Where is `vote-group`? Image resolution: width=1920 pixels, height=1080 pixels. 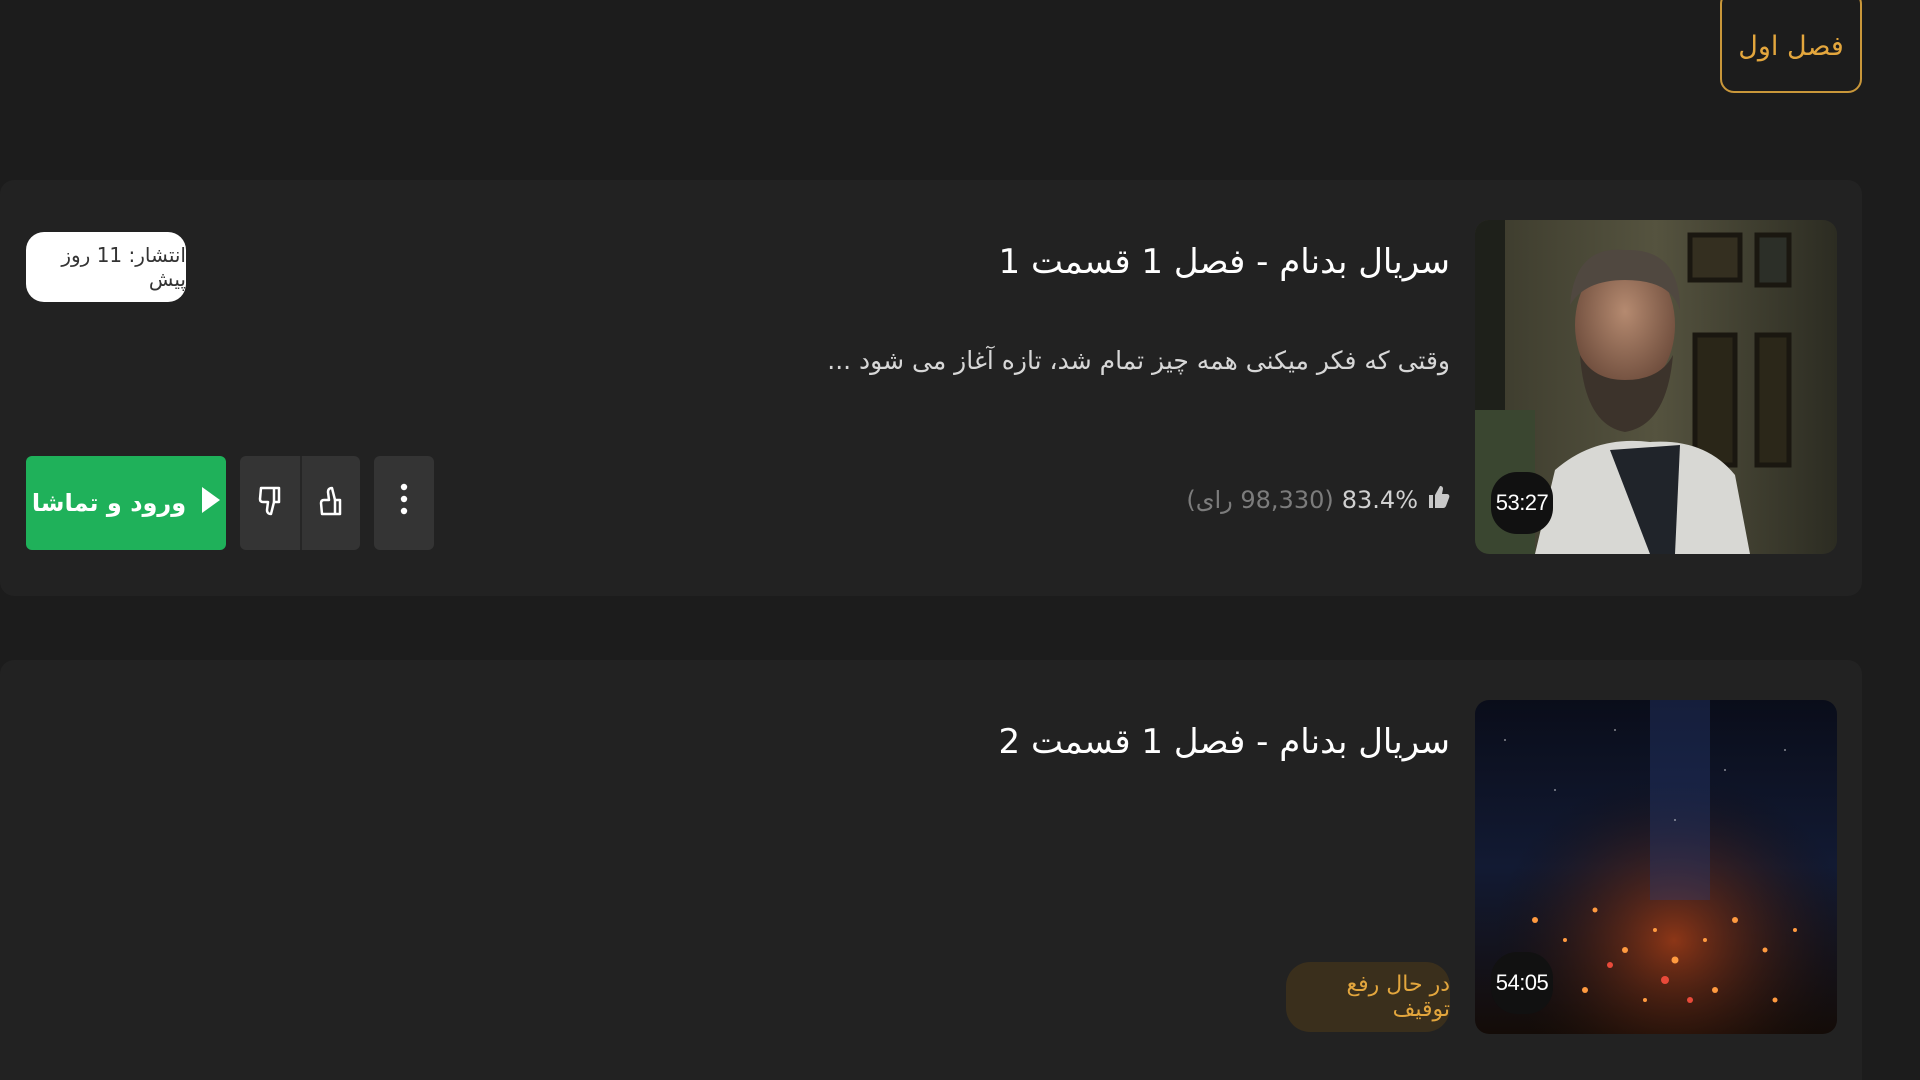
vote-group is located at coordinates (300, 503).